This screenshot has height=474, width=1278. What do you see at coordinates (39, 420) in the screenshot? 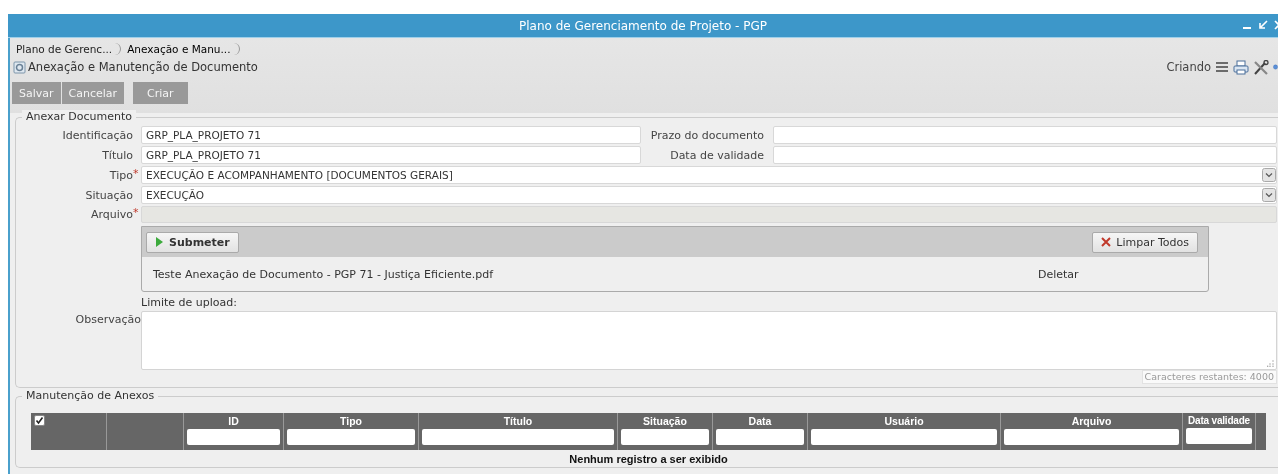
I see `checkbox` at bounding box center [39, 420].